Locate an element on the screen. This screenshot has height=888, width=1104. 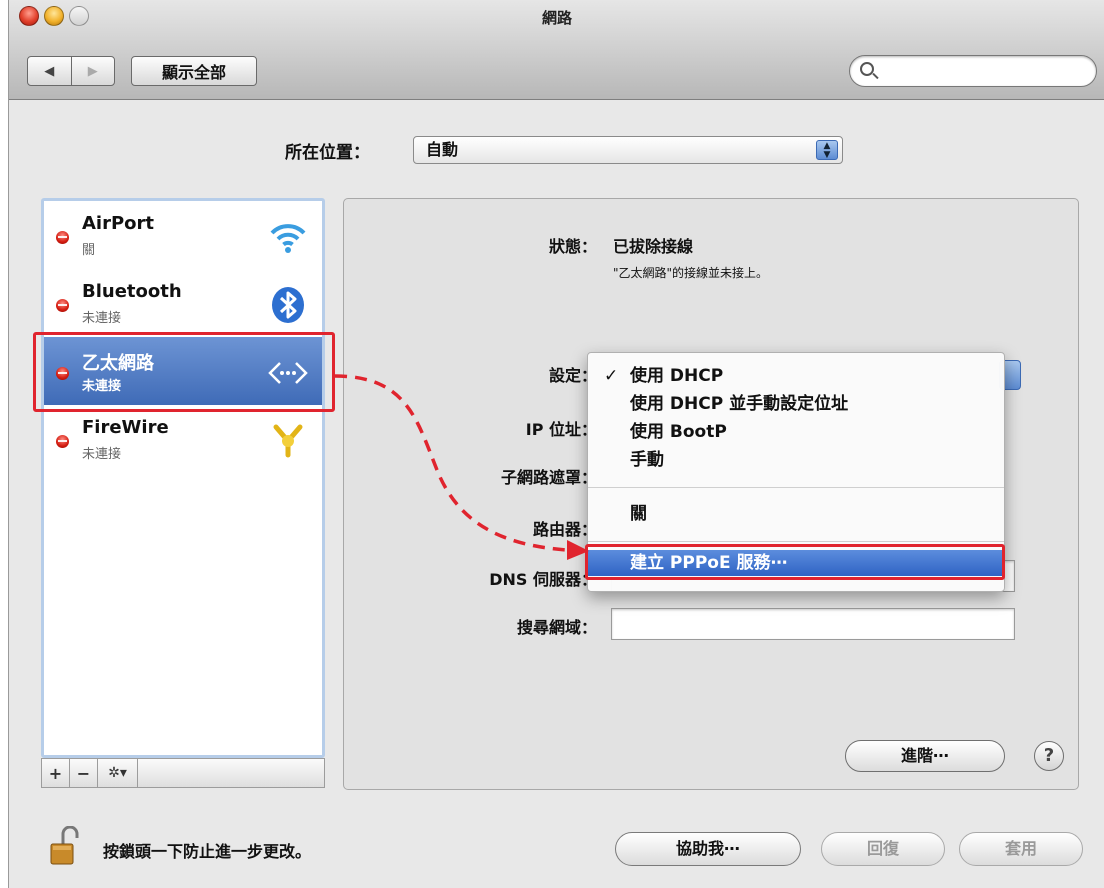
lock-icon is located at coordinates (64, 846).